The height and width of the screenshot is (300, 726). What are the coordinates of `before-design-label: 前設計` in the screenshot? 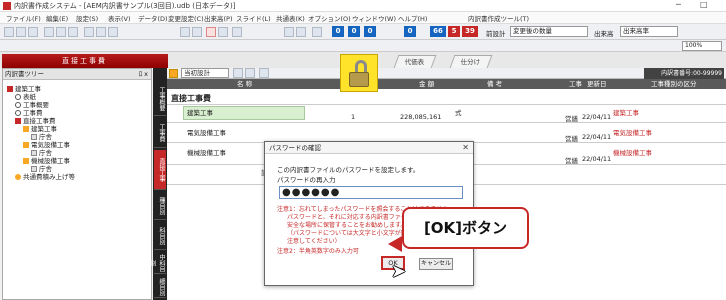 It's located at (496, 34).